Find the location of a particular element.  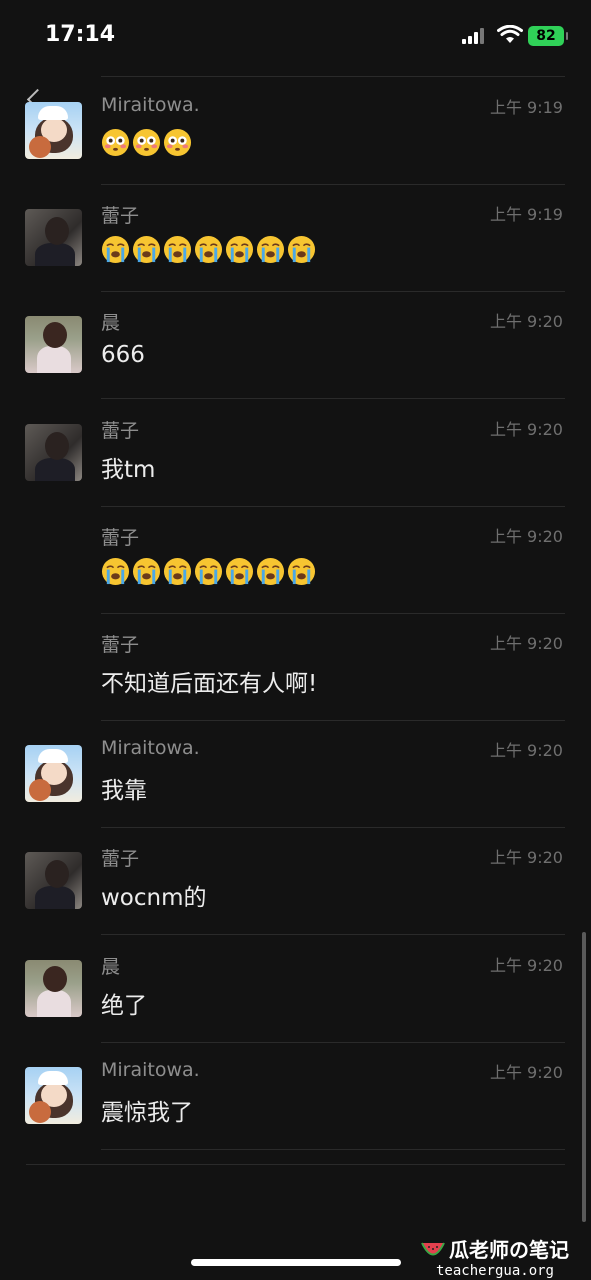

message-item: 晨 上午 9:20 绝了 is located at coordinates (295, 989).